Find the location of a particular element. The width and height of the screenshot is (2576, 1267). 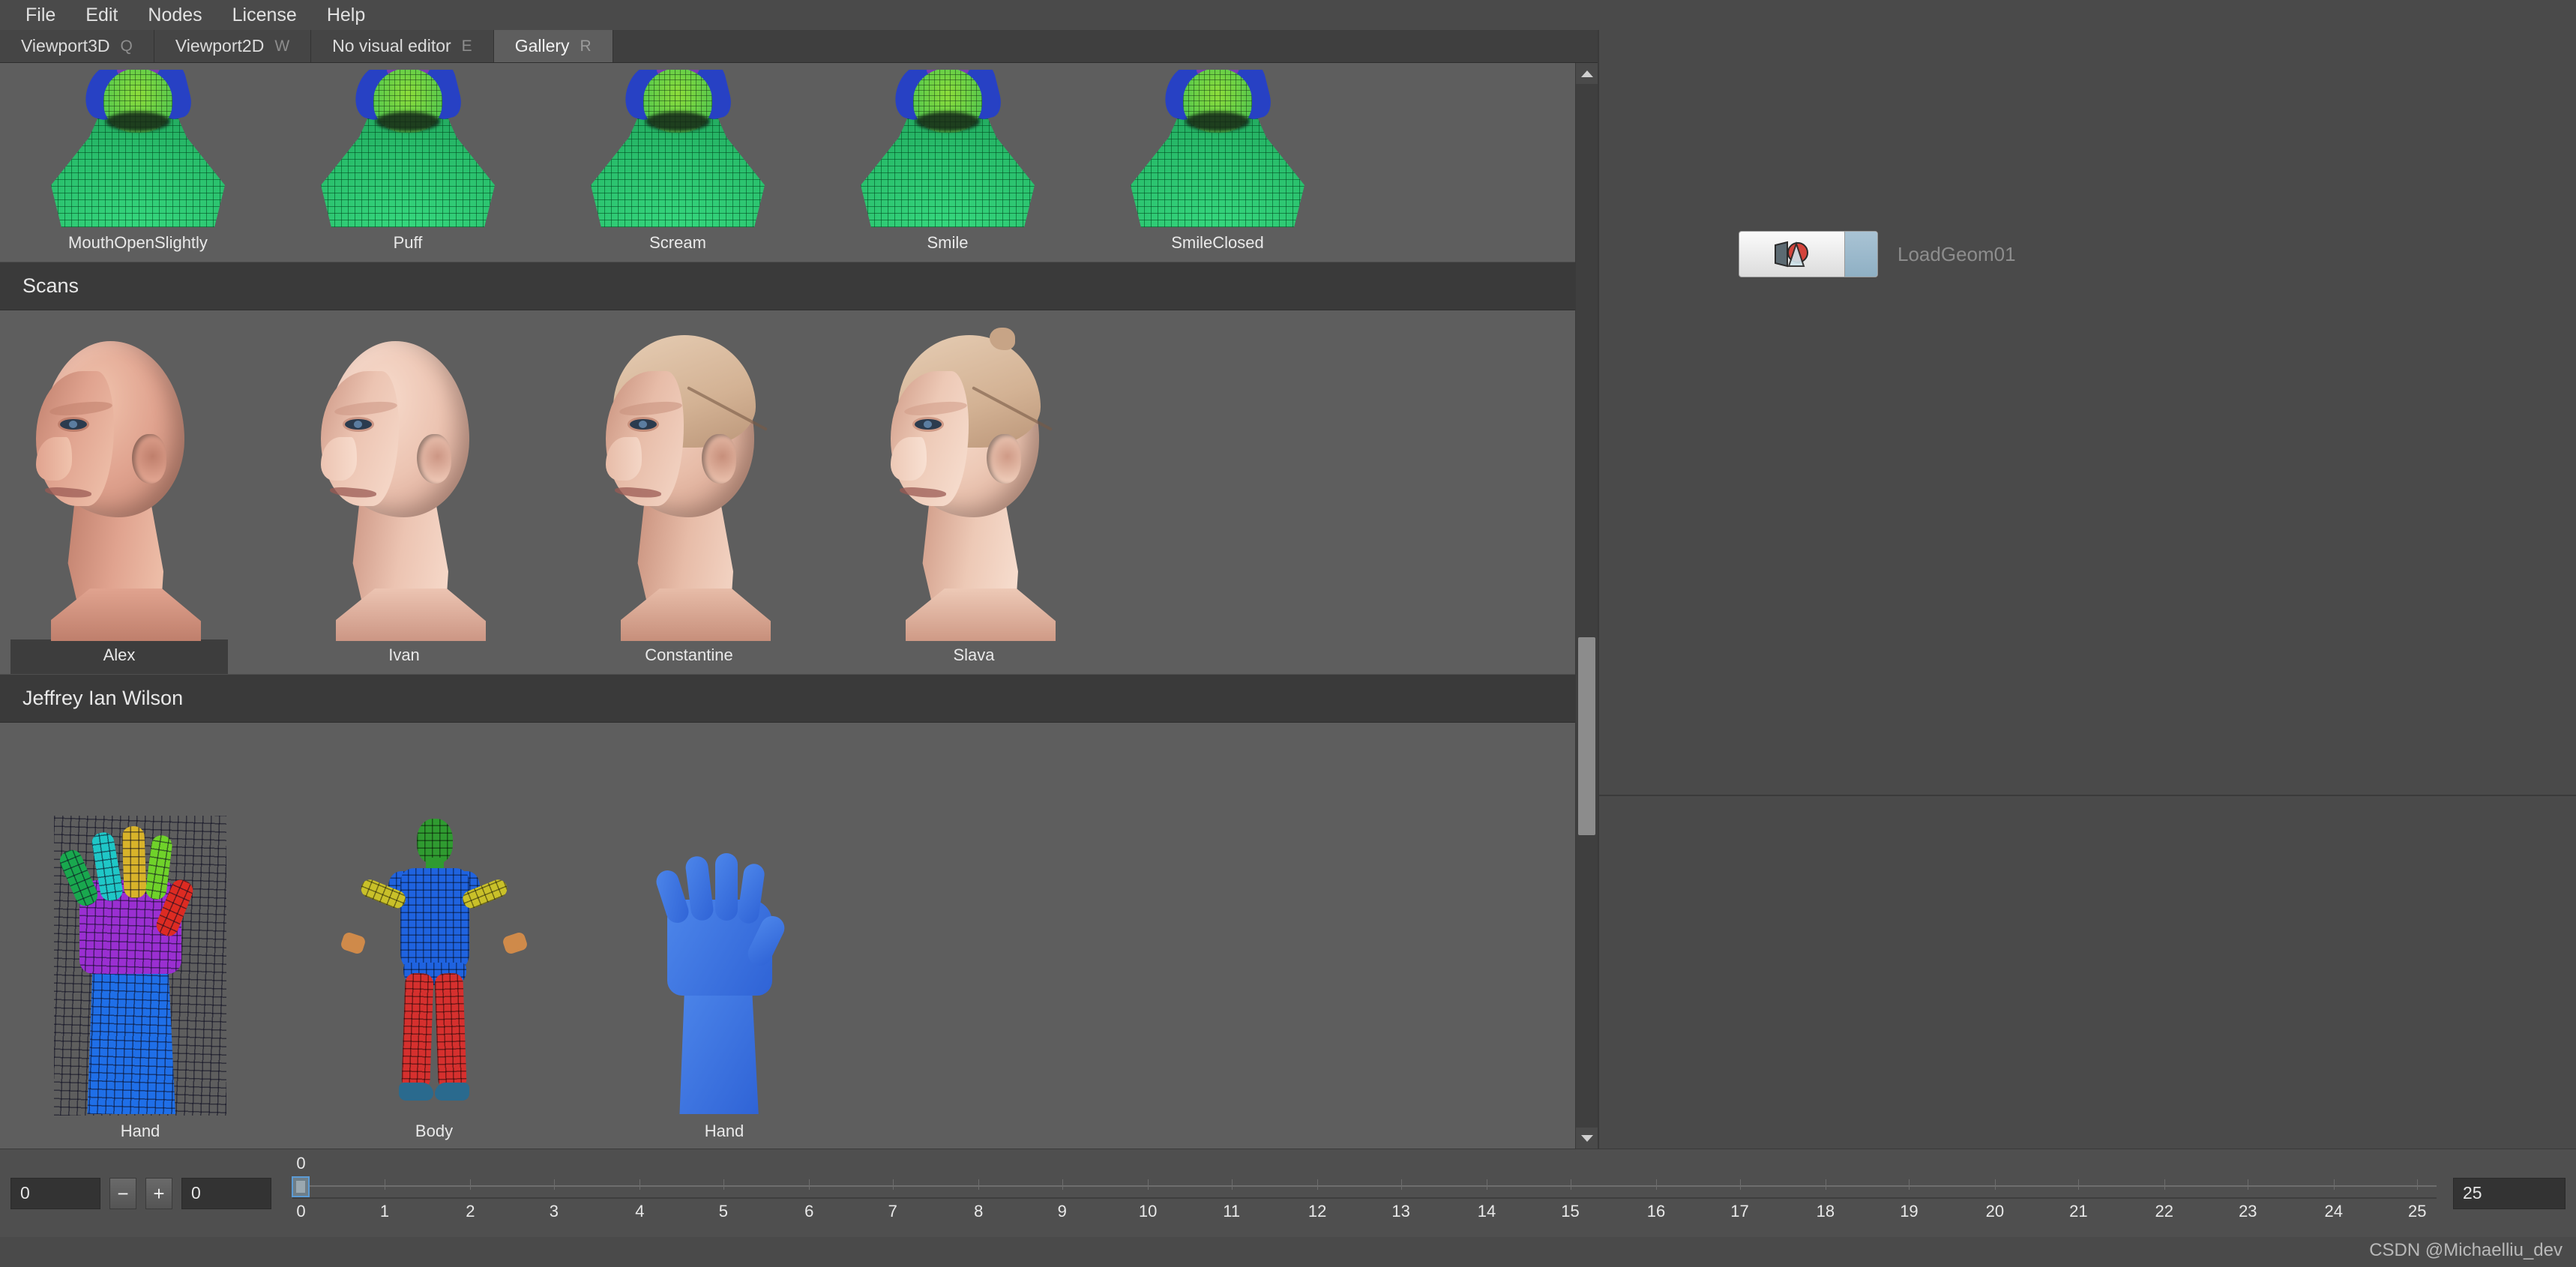

gallery-tile-puff: Puff is located at coordinates (408, 164).